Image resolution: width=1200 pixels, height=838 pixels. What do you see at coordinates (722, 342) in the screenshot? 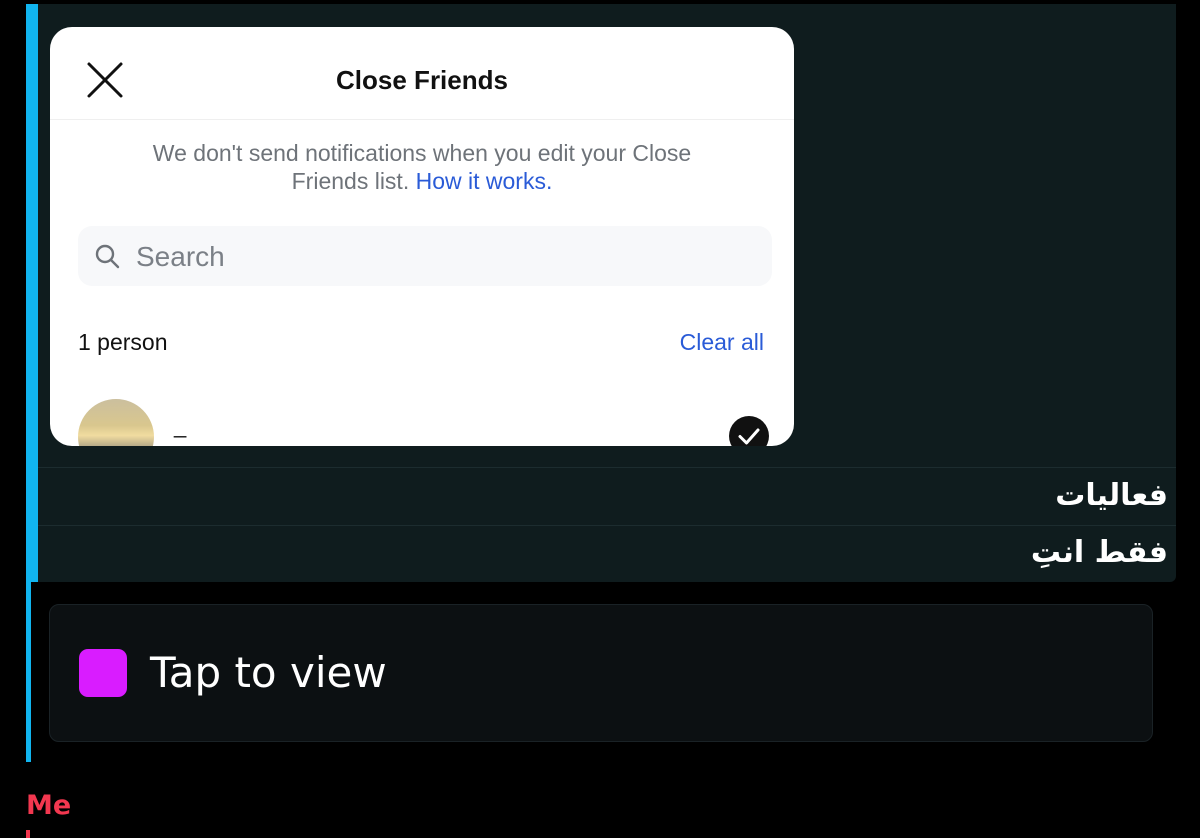
I see `clear-all-button: Clear all` at bounding box center [722, 342].